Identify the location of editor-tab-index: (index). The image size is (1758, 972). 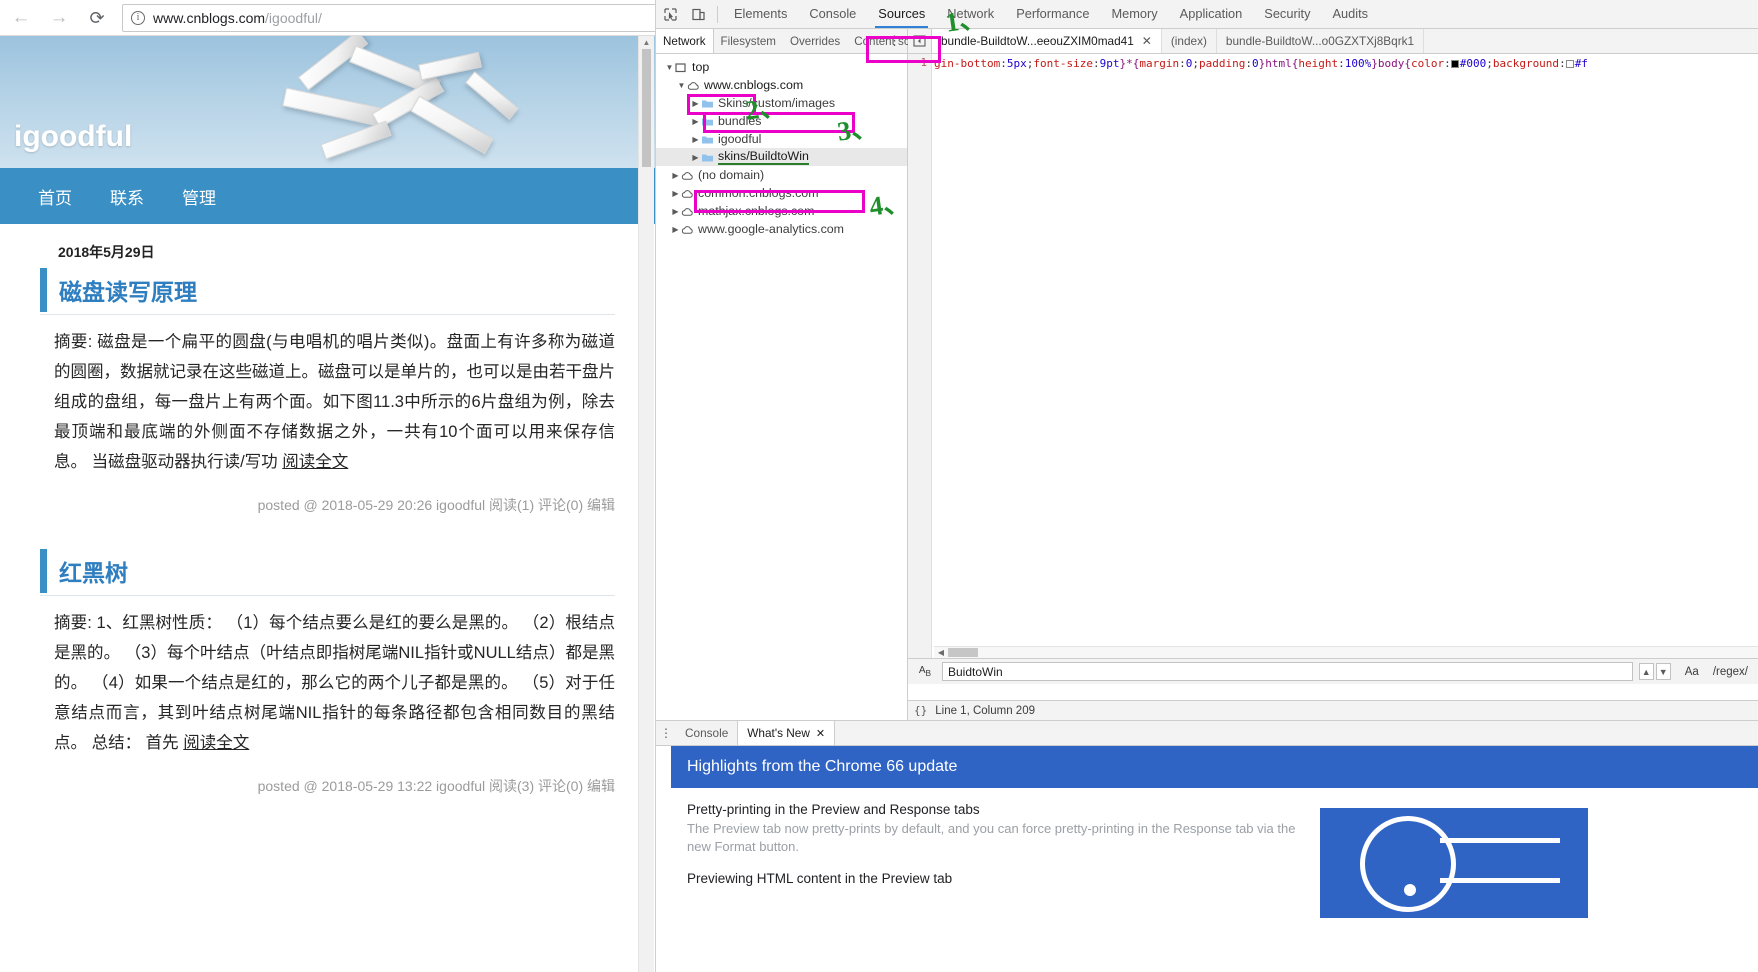
(1189, 41).